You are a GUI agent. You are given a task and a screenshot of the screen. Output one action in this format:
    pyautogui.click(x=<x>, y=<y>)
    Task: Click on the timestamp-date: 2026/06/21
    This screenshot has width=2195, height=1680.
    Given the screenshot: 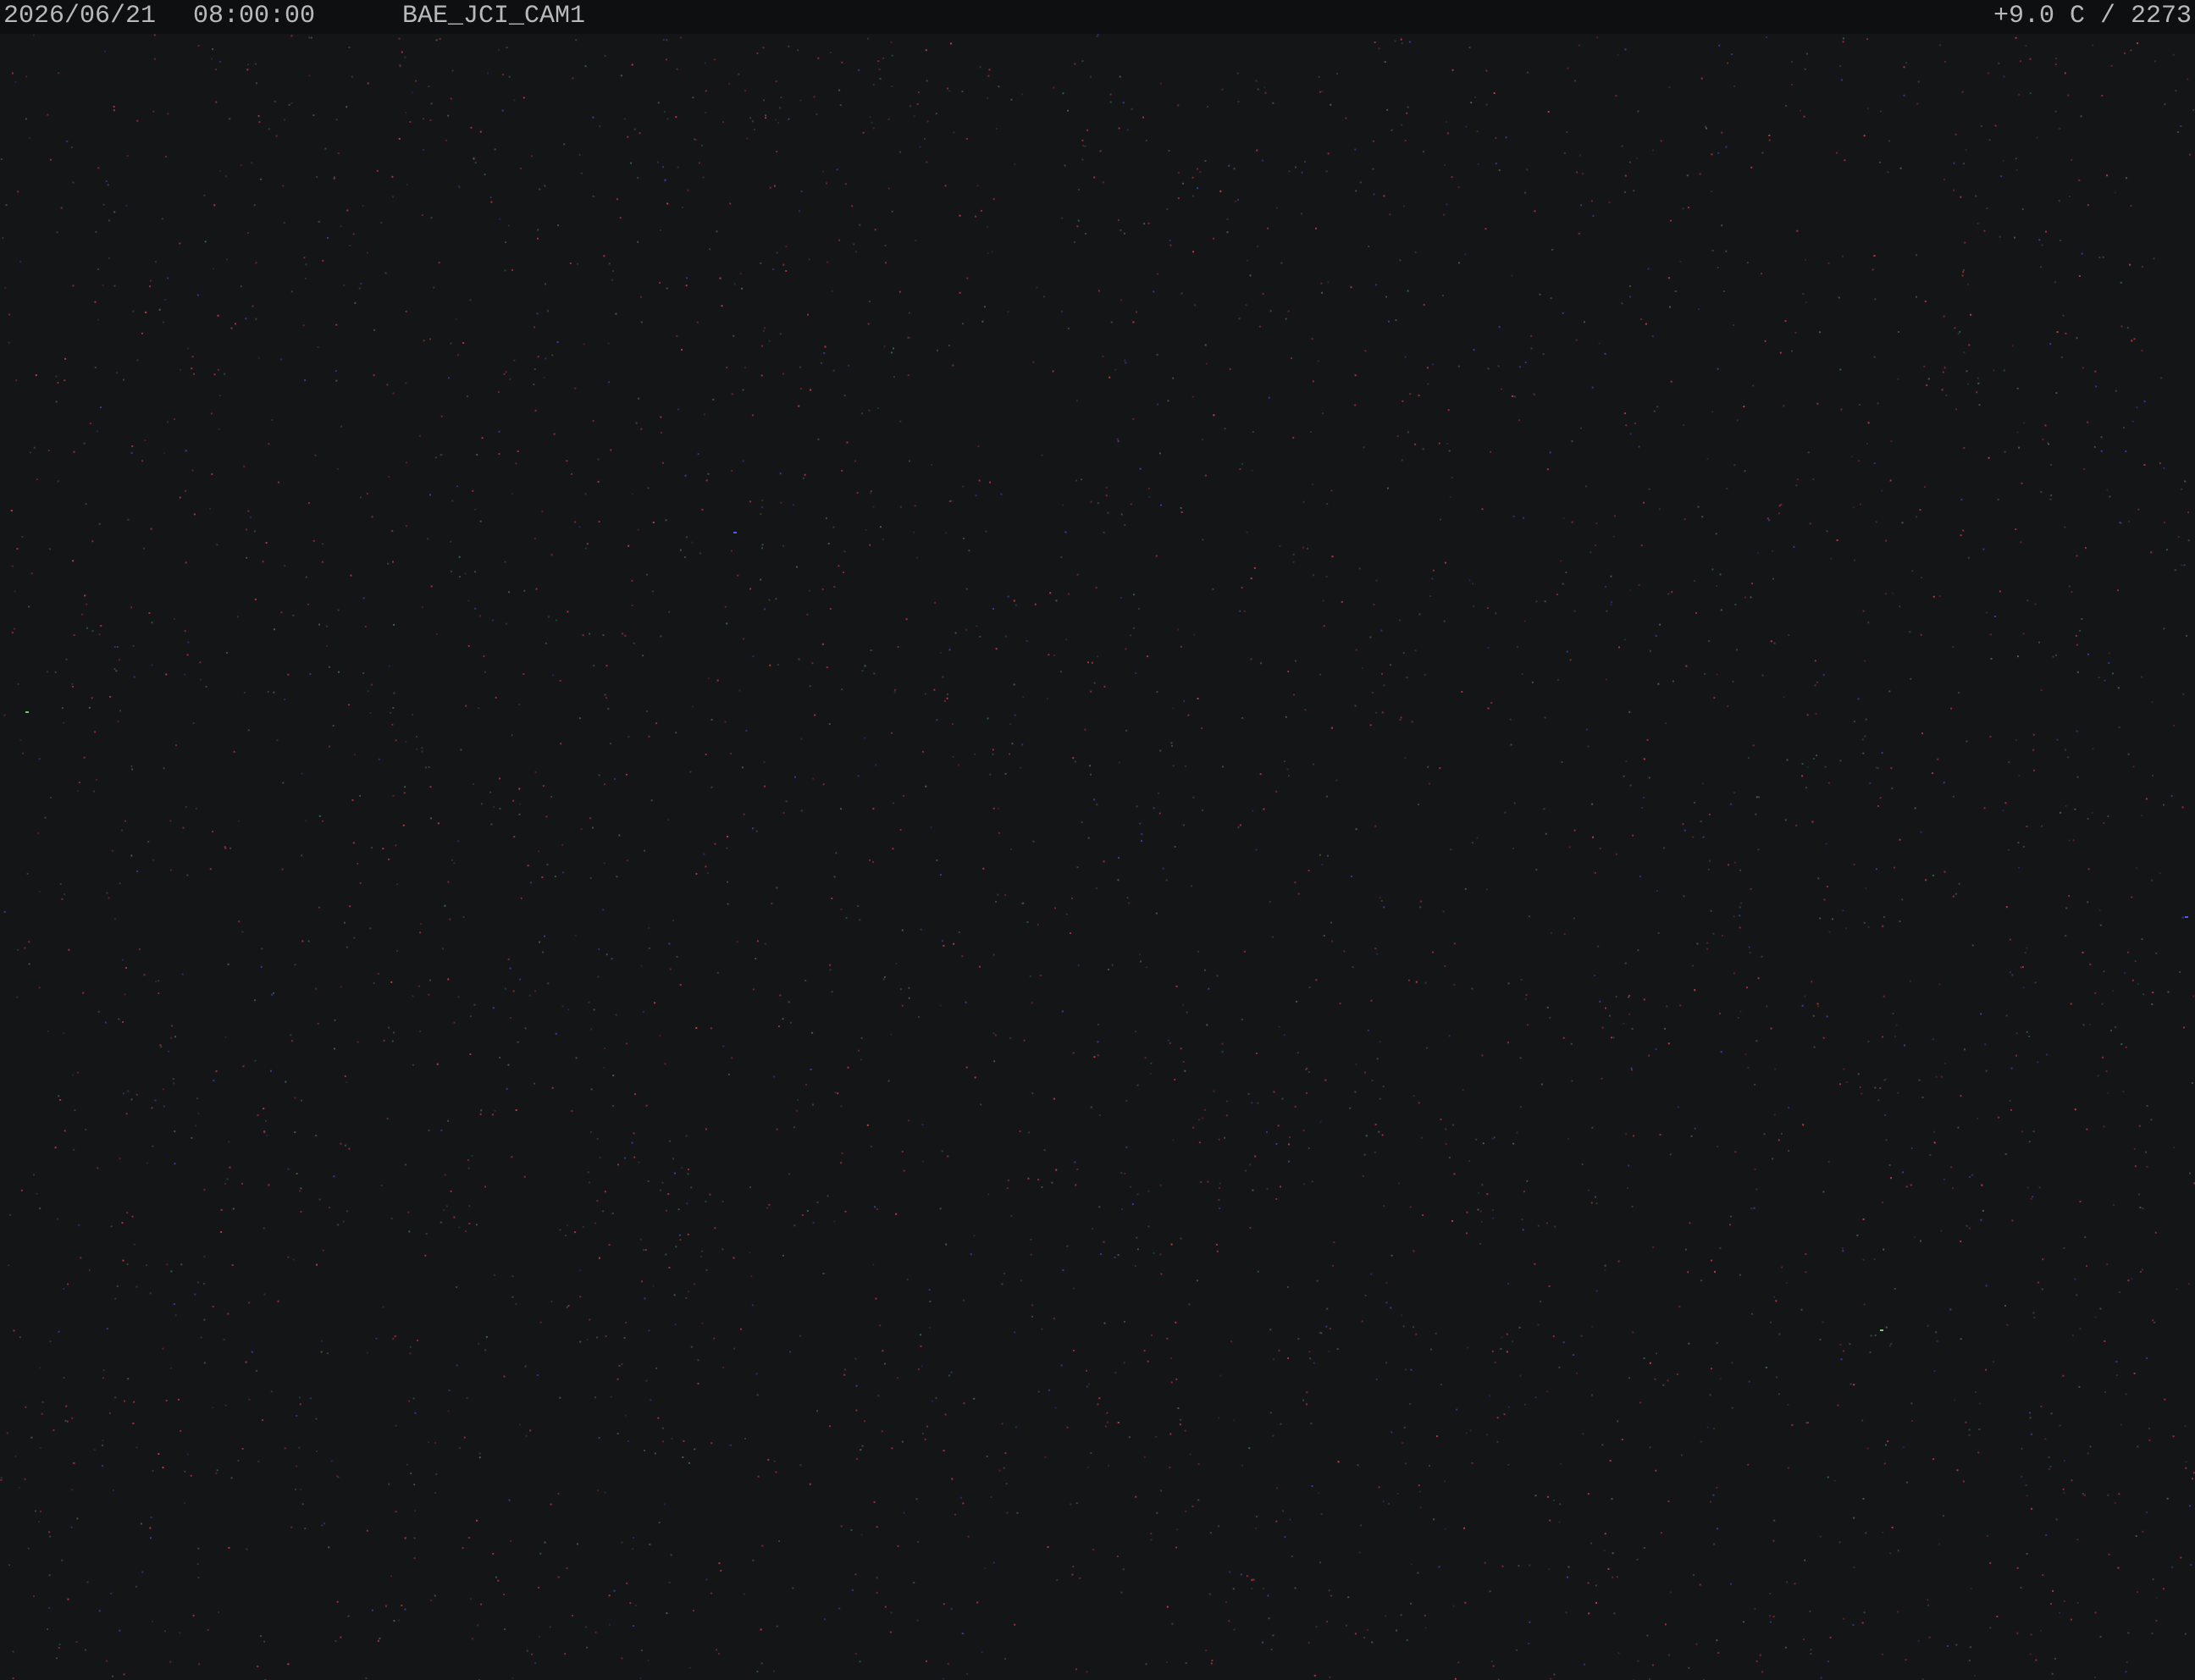 What is the action you would take?
    pyautogui.click(x=80, y=16)
    